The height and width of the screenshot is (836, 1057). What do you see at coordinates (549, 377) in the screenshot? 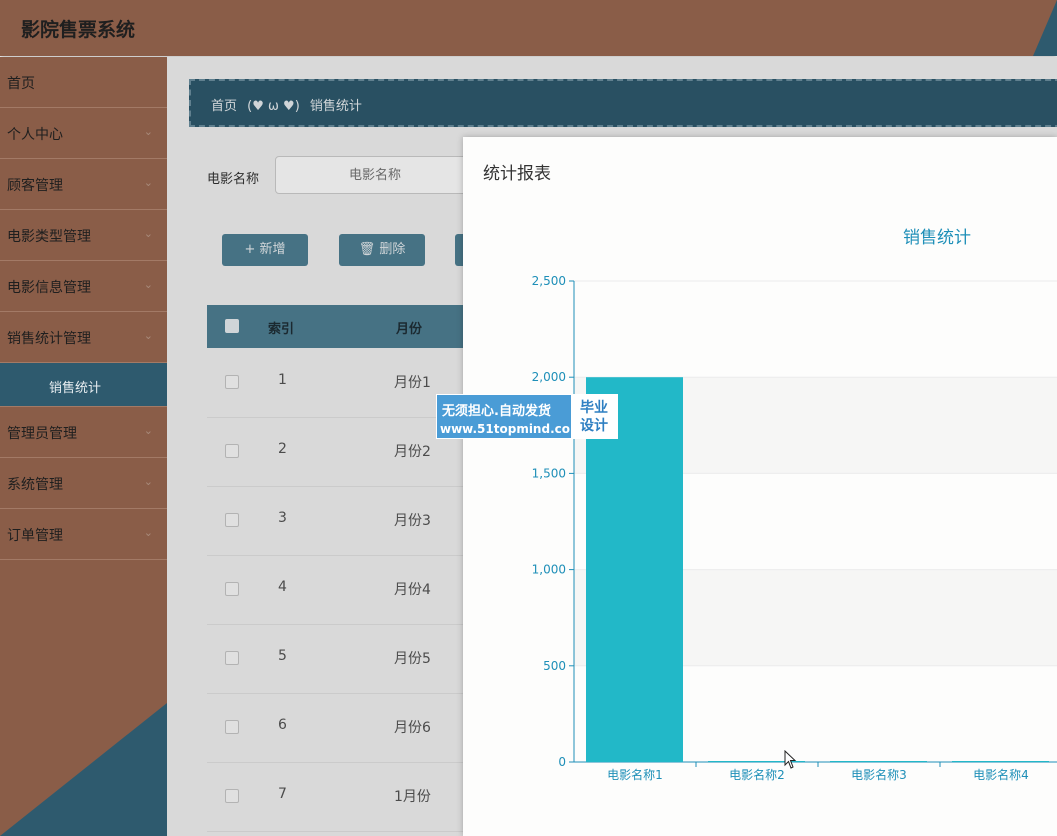
I see `y-tick-label: 2,000` at bounding box center [549, 377].